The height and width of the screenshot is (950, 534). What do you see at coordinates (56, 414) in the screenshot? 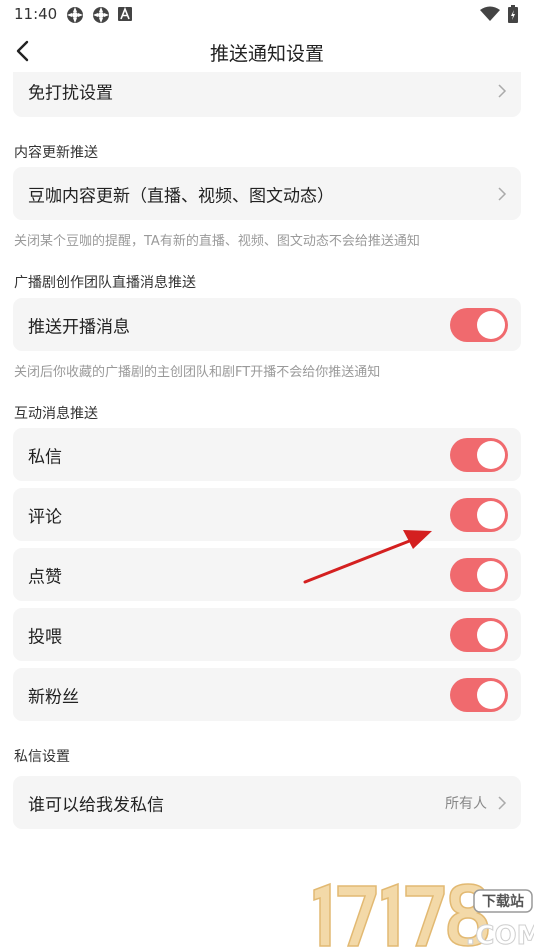
I see `interaction-section-title: 互动消息推送` at bounding box center [56, 414].